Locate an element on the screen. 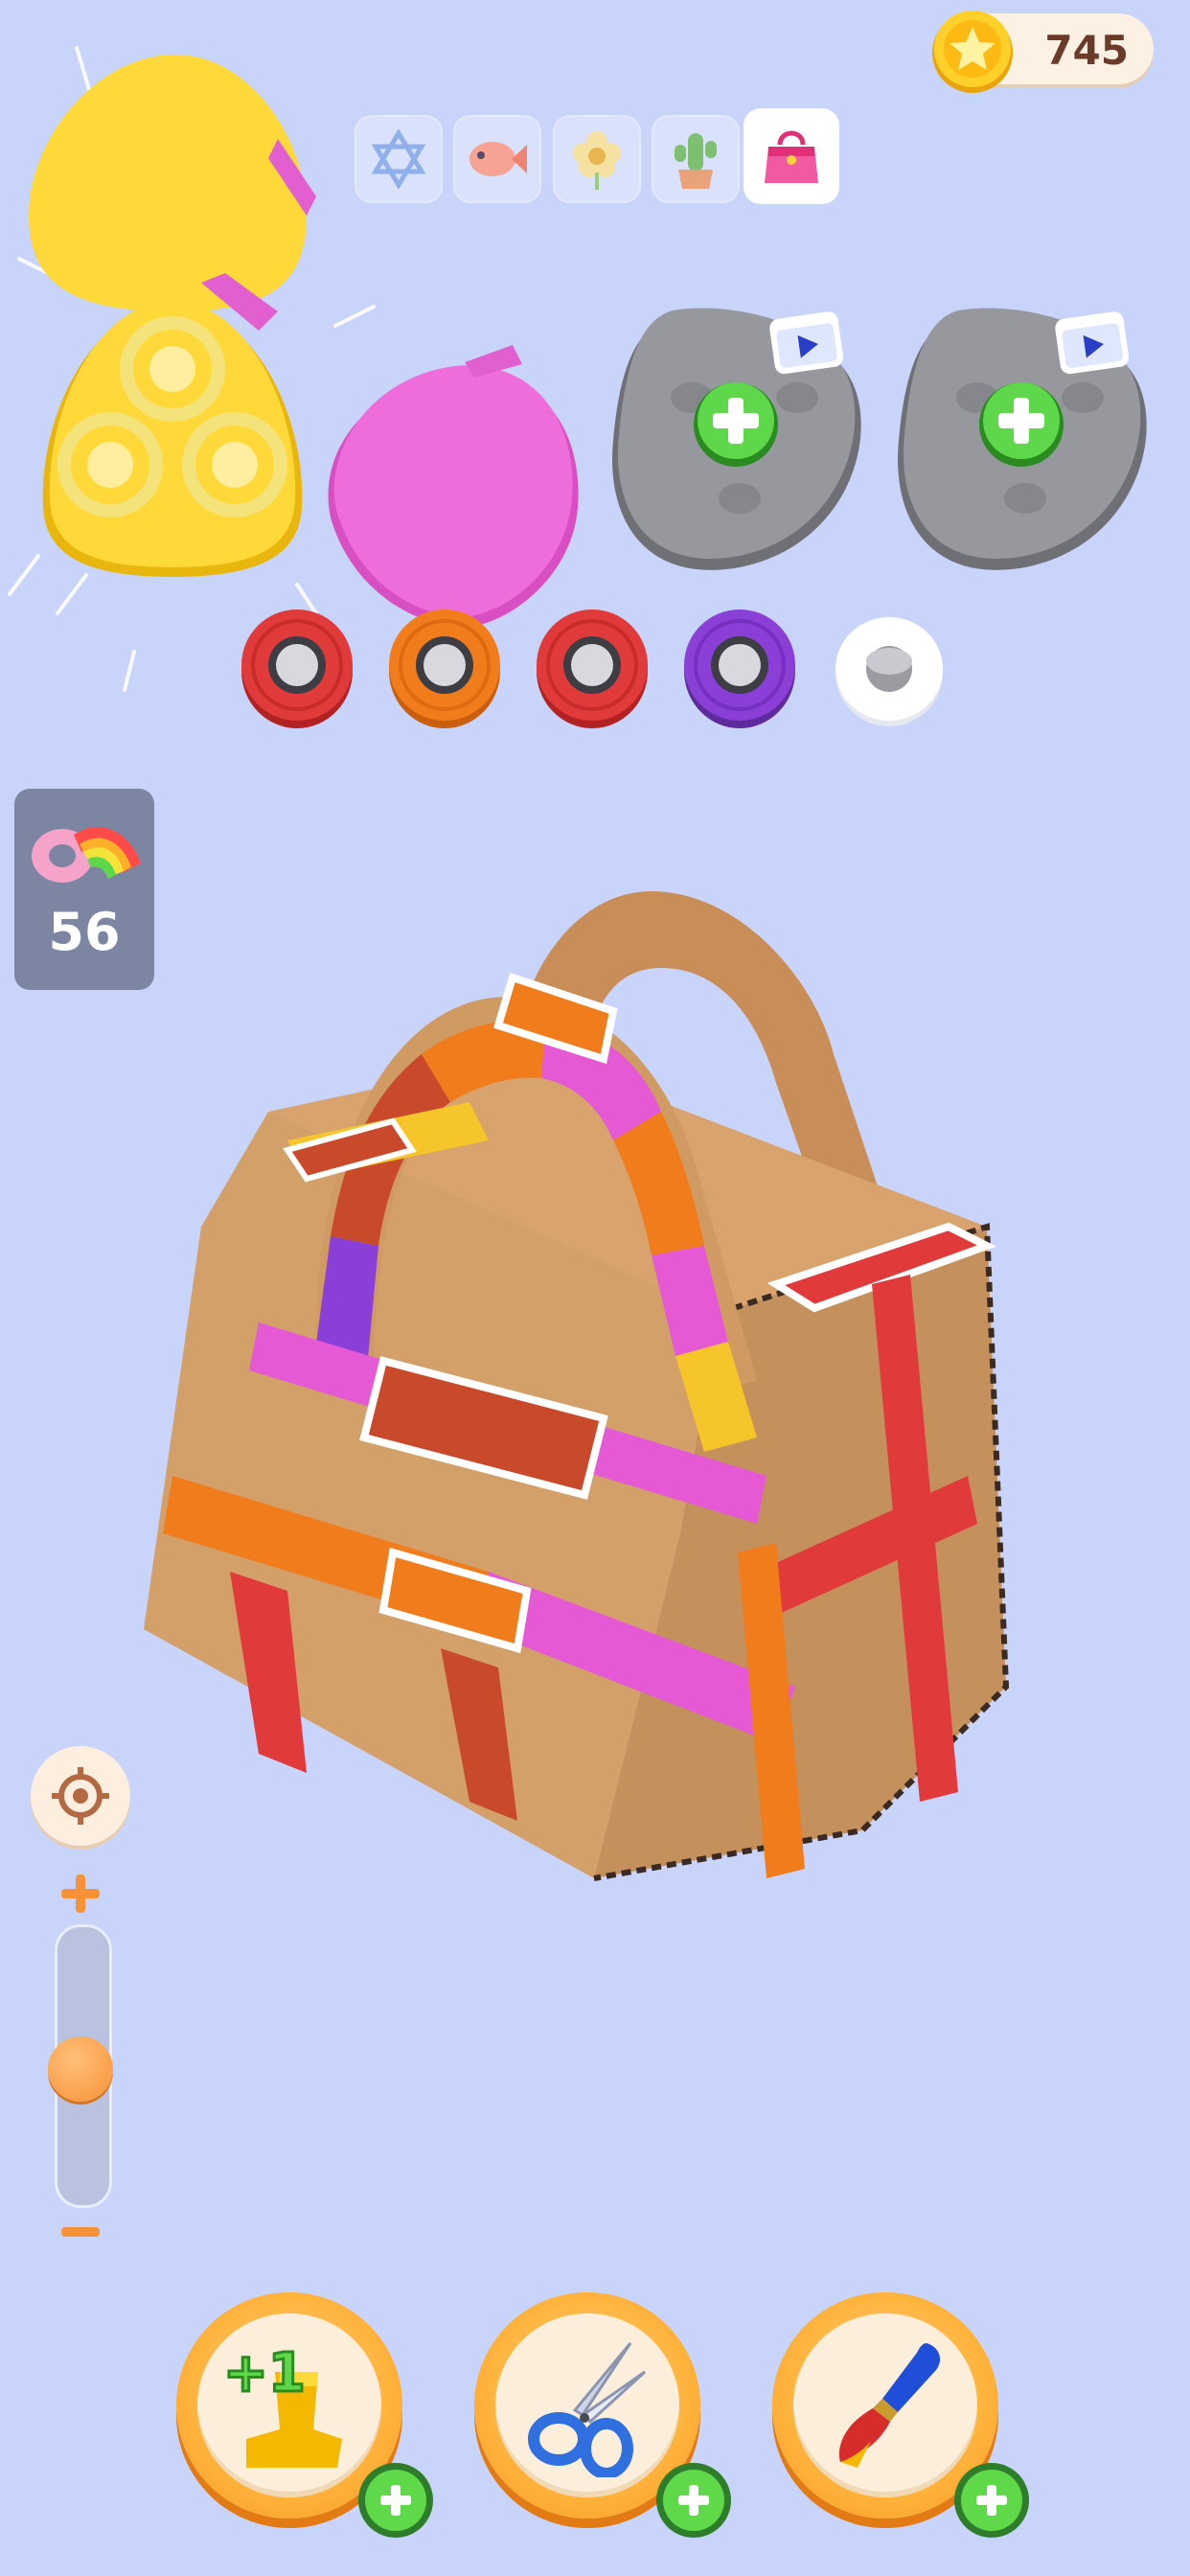 The image size is (1190, 2576). coin-icon is located at coordinates (973, 52).